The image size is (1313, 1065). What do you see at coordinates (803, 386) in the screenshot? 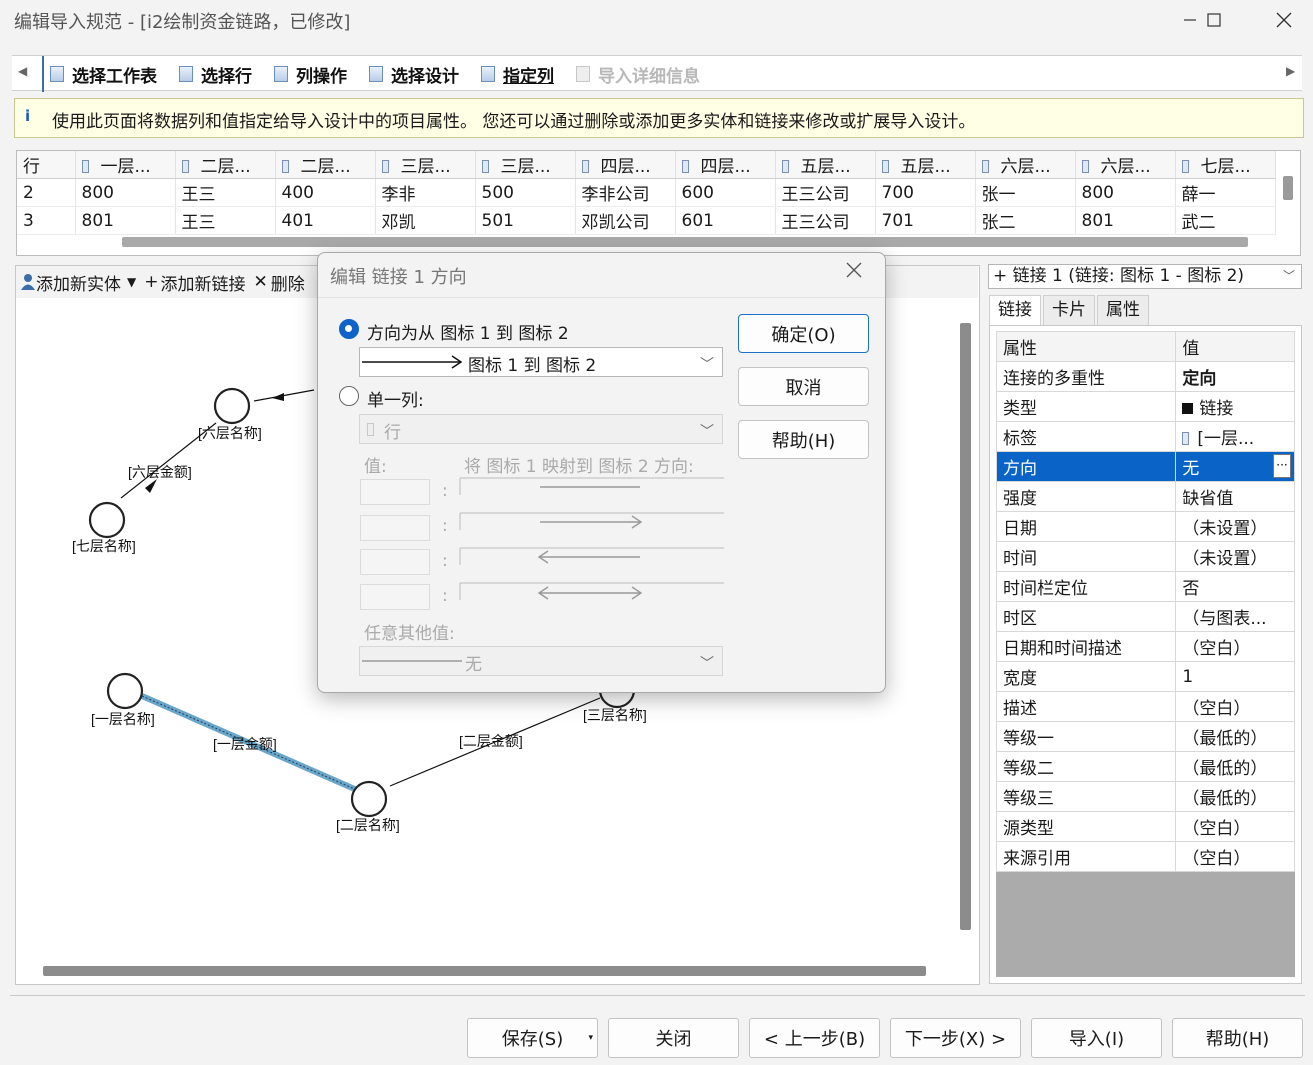
I see `cancel-button: 取消` at bounding box center [803, 386].